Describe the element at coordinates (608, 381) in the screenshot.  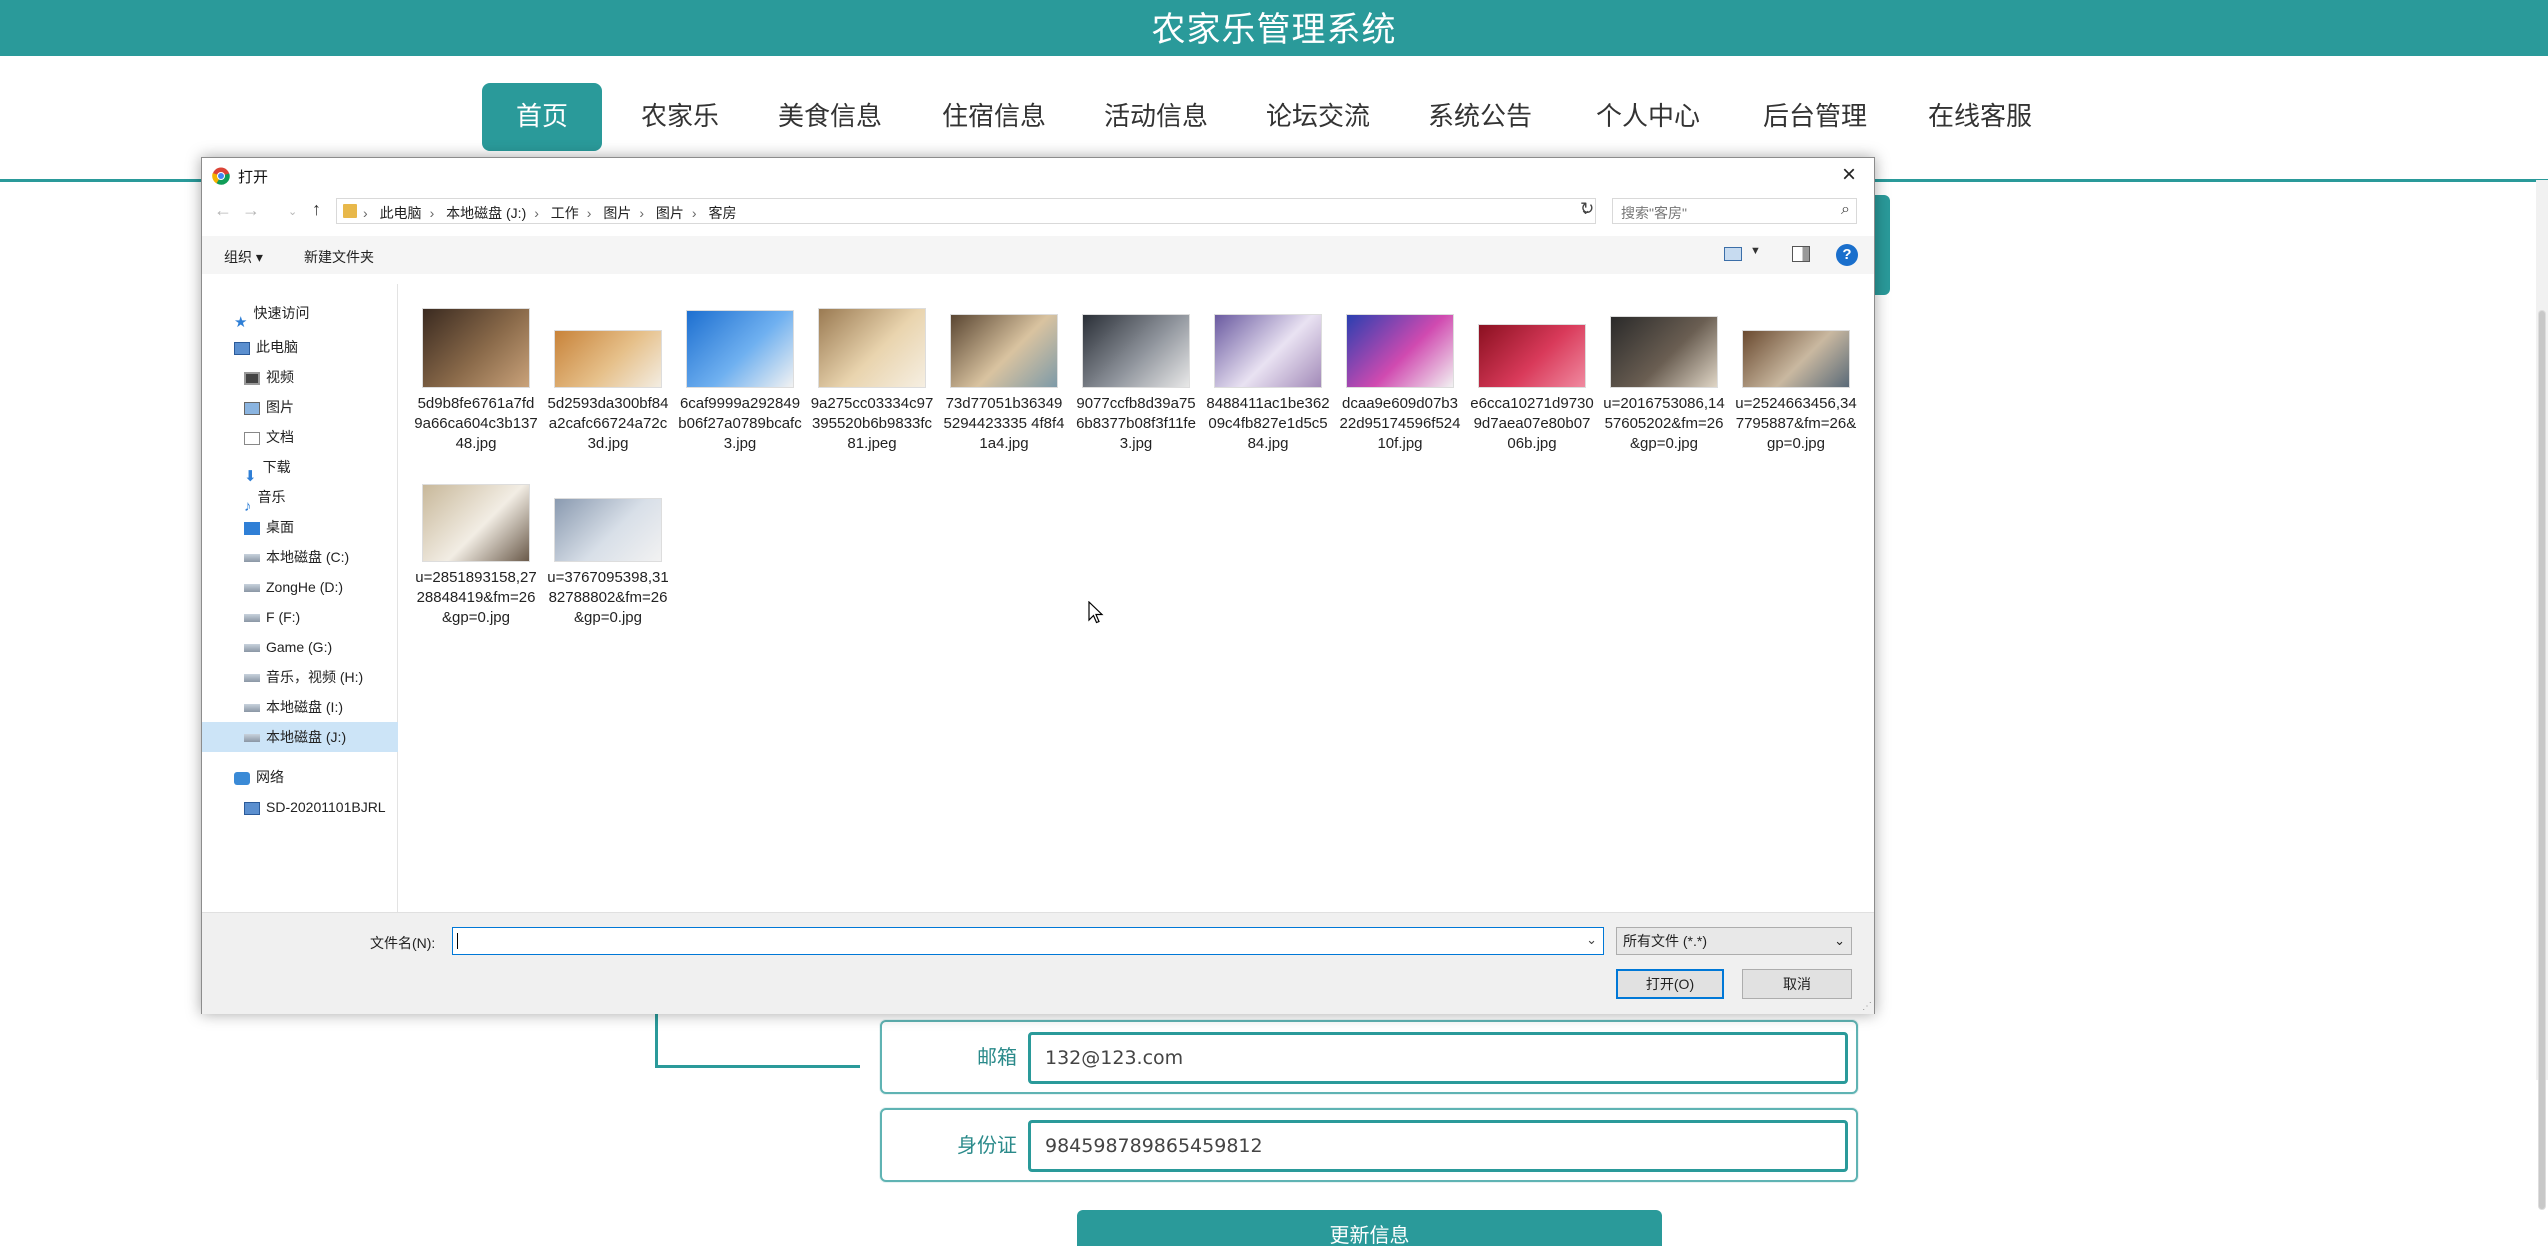
I see `file-item: 5d2593da300bf84a2cafc66724a72c3d.jpg` at that location.